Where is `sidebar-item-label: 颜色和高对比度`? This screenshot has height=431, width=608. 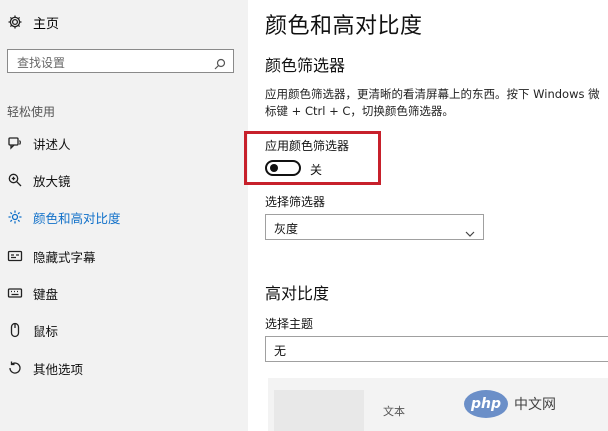
sidebar-item-label: 颜色和高对比度 is located at coordinates (77, 218).